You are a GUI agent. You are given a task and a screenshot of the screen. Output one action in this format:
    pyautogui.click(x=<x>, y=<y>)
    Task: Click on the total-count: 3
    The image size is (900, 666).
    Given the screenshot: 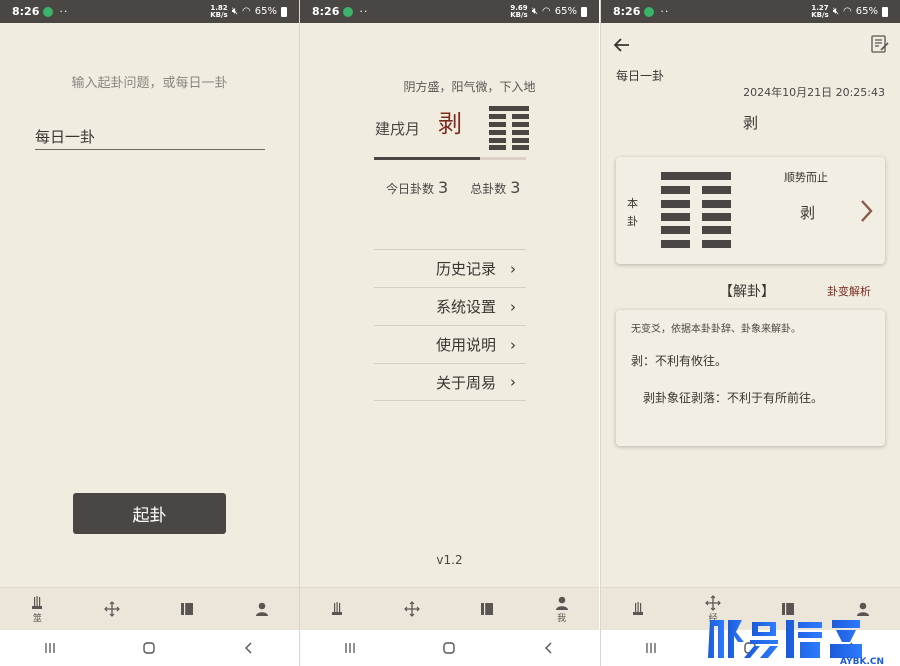 What is the action you would take?
    pyautogui.click(x=515, y=187)
    